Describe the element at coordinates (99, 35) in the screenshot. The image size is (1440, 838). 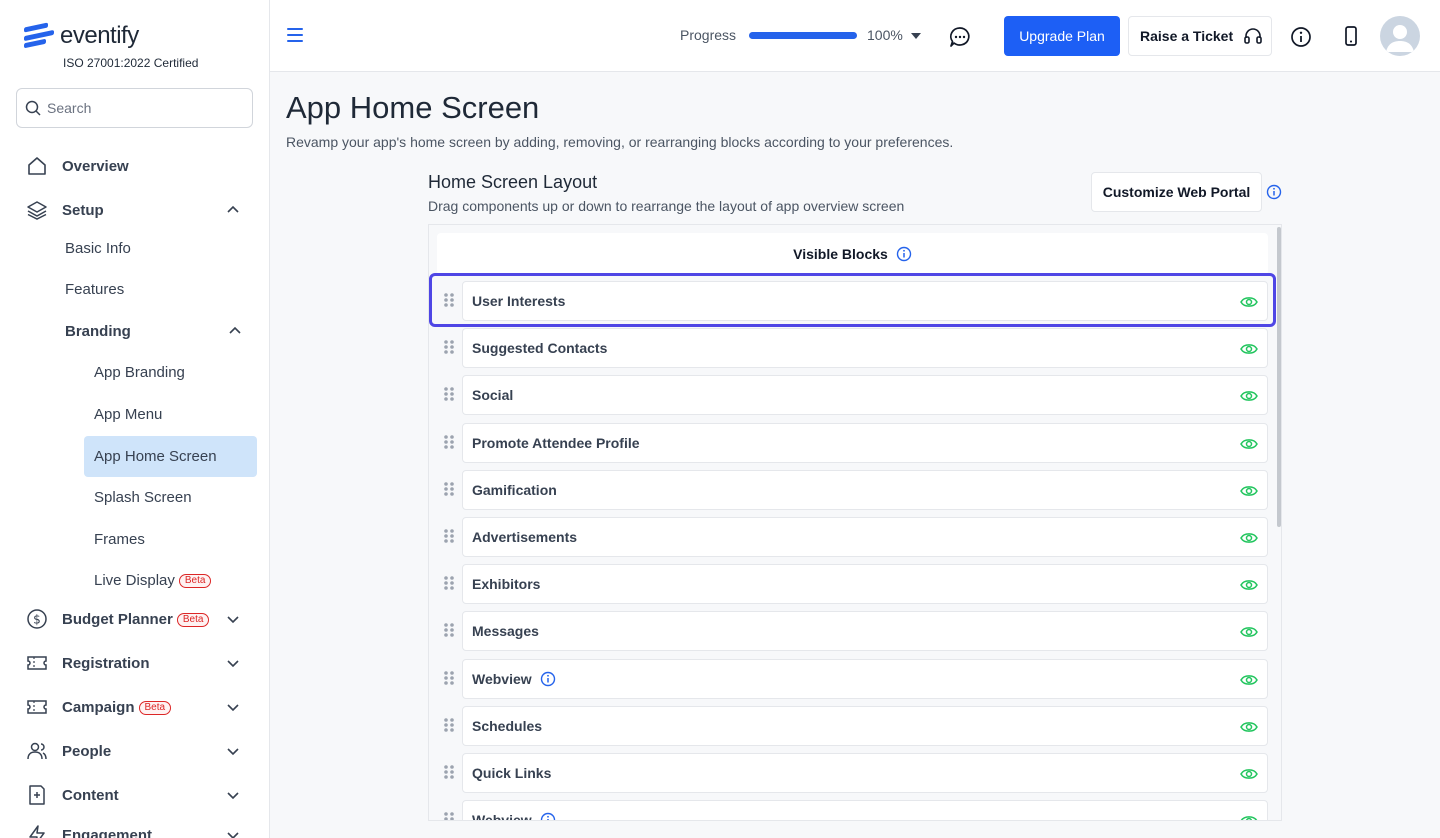
I see `brand-name: eventify` at that location.